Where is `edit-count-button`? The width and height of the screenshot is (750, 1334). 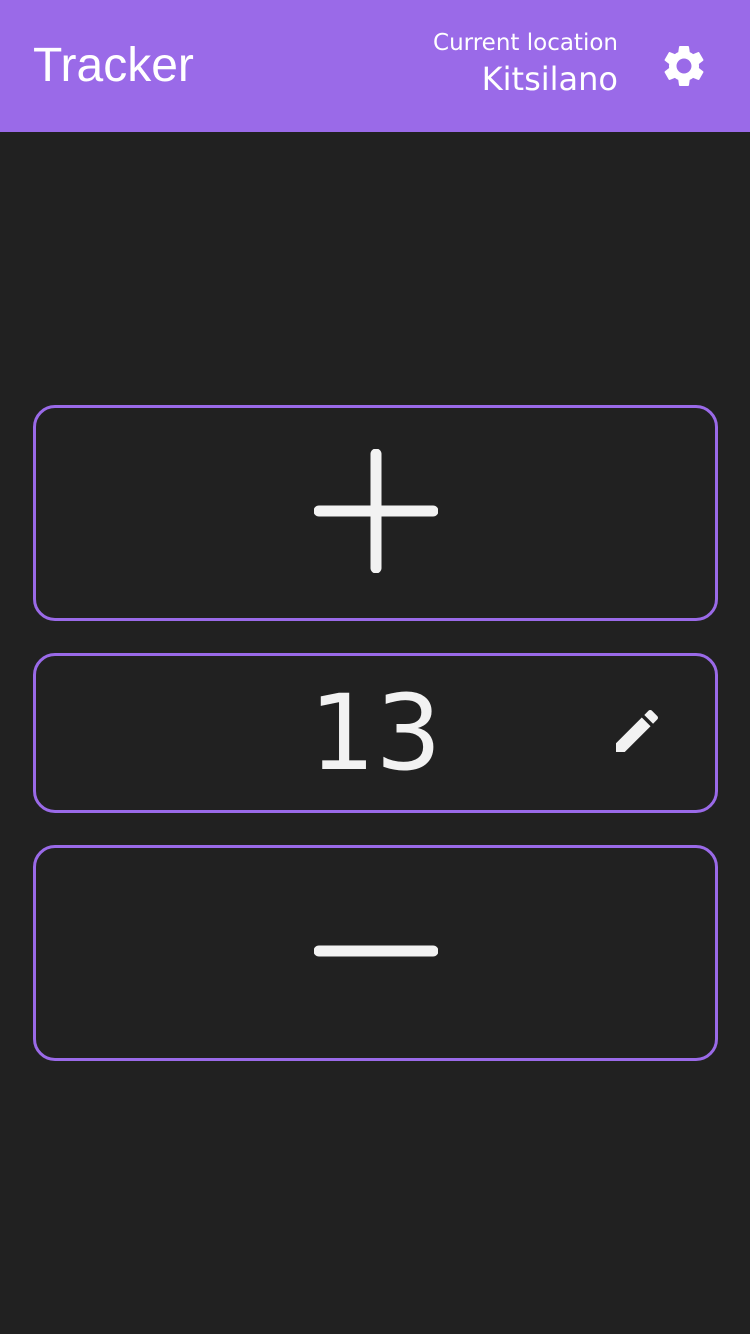 edit-count-button is located at coordinates (637, 733).